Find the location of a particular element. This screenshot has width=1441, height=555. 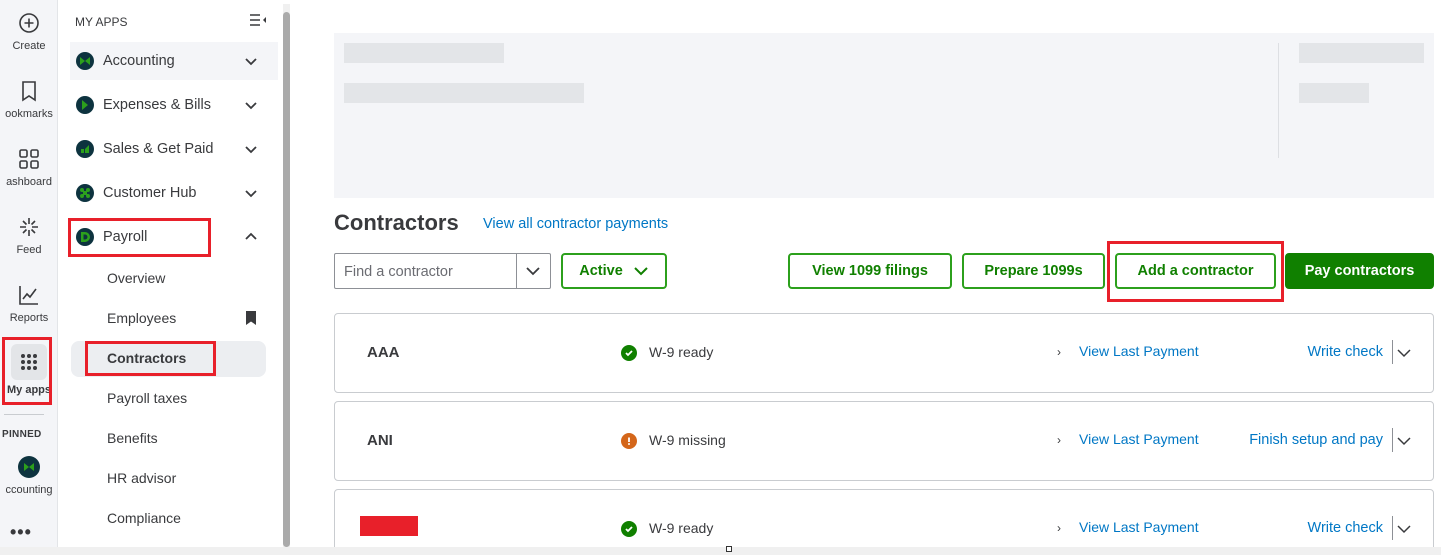

rail-feed-label: Feed is located at coordinates (29, 250).